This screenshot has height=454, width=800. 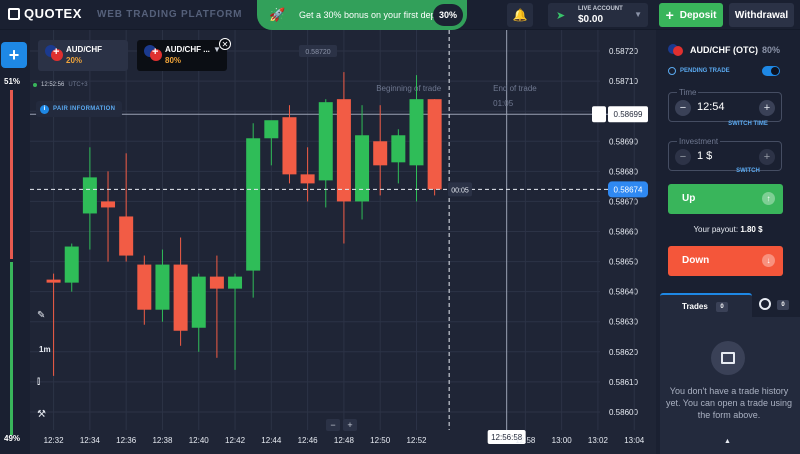 What do you see at coordinates (600, 9) in the screenshot?
I see `account-type-label: LIVE ACCOUNT` at bounding box center [600, 9].